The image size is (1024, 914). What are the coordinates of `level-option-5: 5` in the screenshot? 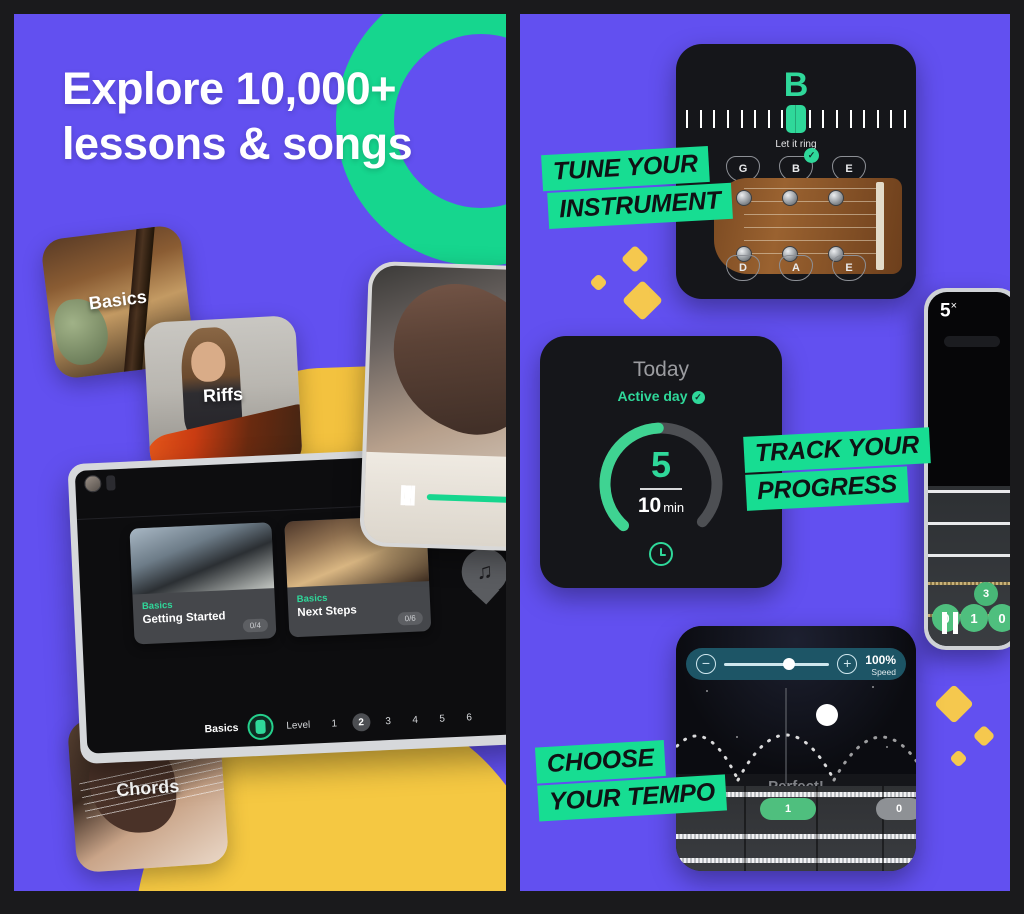 It's located at (442, 718).